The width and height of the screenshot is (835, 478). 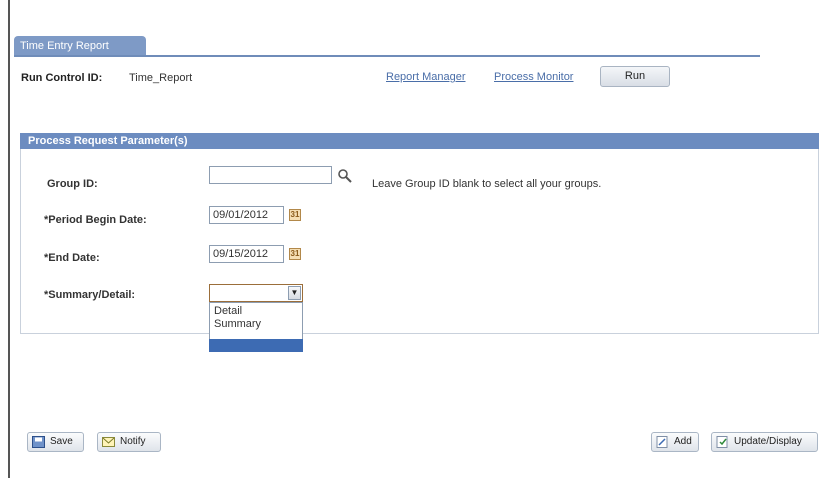 What do you see at coordinates (62, 78) in the screenshot?
I see `run-control-label: Run Control ID:` at bounding box center [62, 78].